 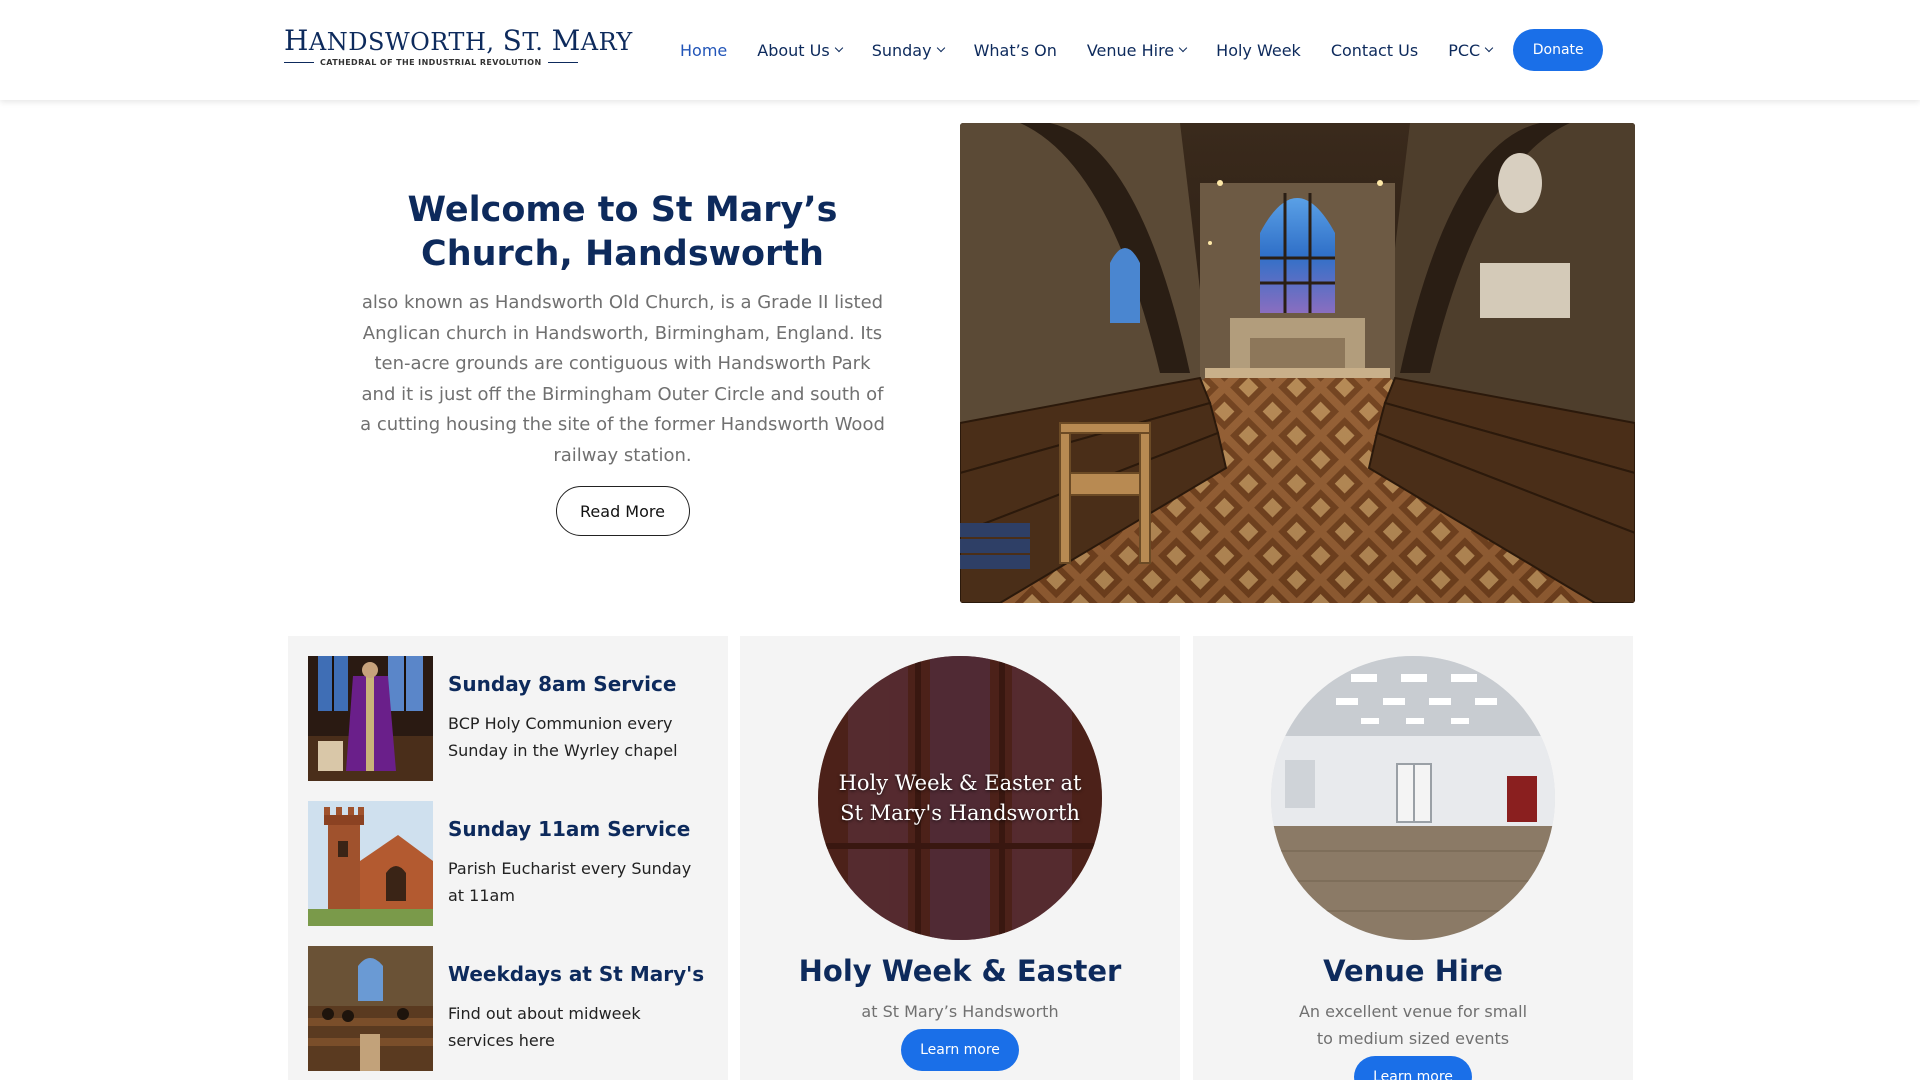 What do you see at coordinates (799, 50) in the screenshot?
I see `nav-item-about-us: About Us` at bounding box center [799, 50].